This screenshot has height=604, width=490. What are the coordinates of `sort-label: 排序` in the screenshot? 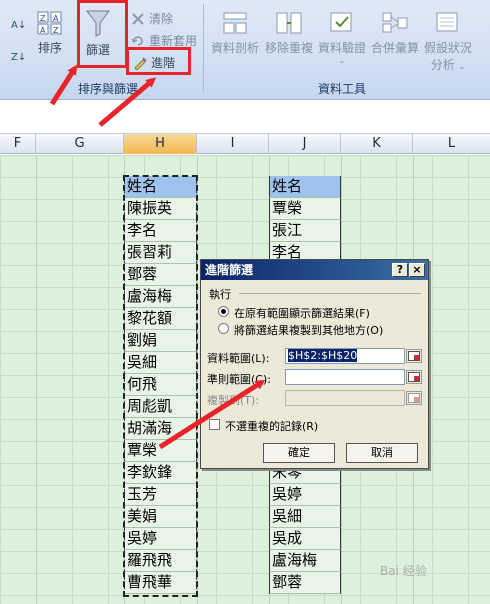 It's located at (49, 48).